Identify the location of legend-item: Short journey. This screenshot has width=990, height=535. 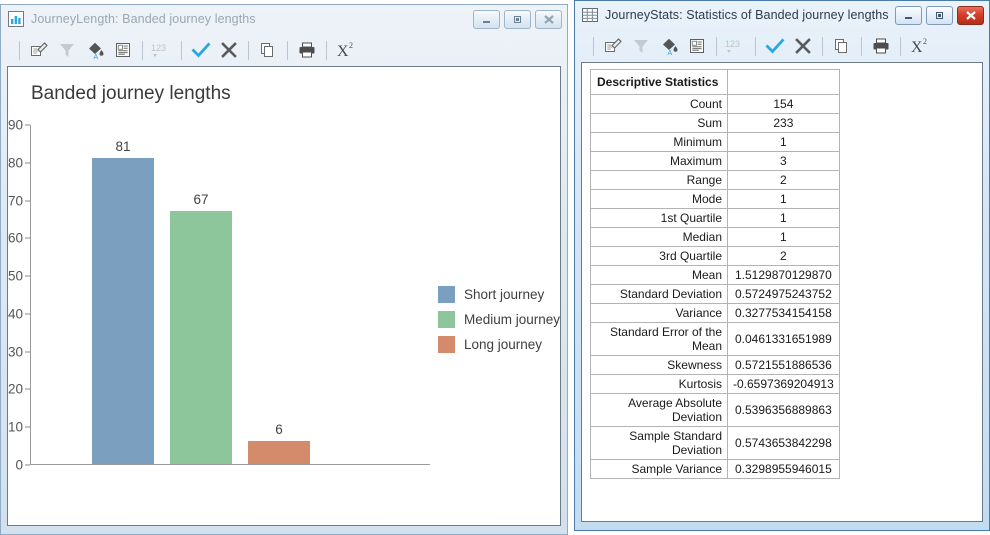
(499, 294).